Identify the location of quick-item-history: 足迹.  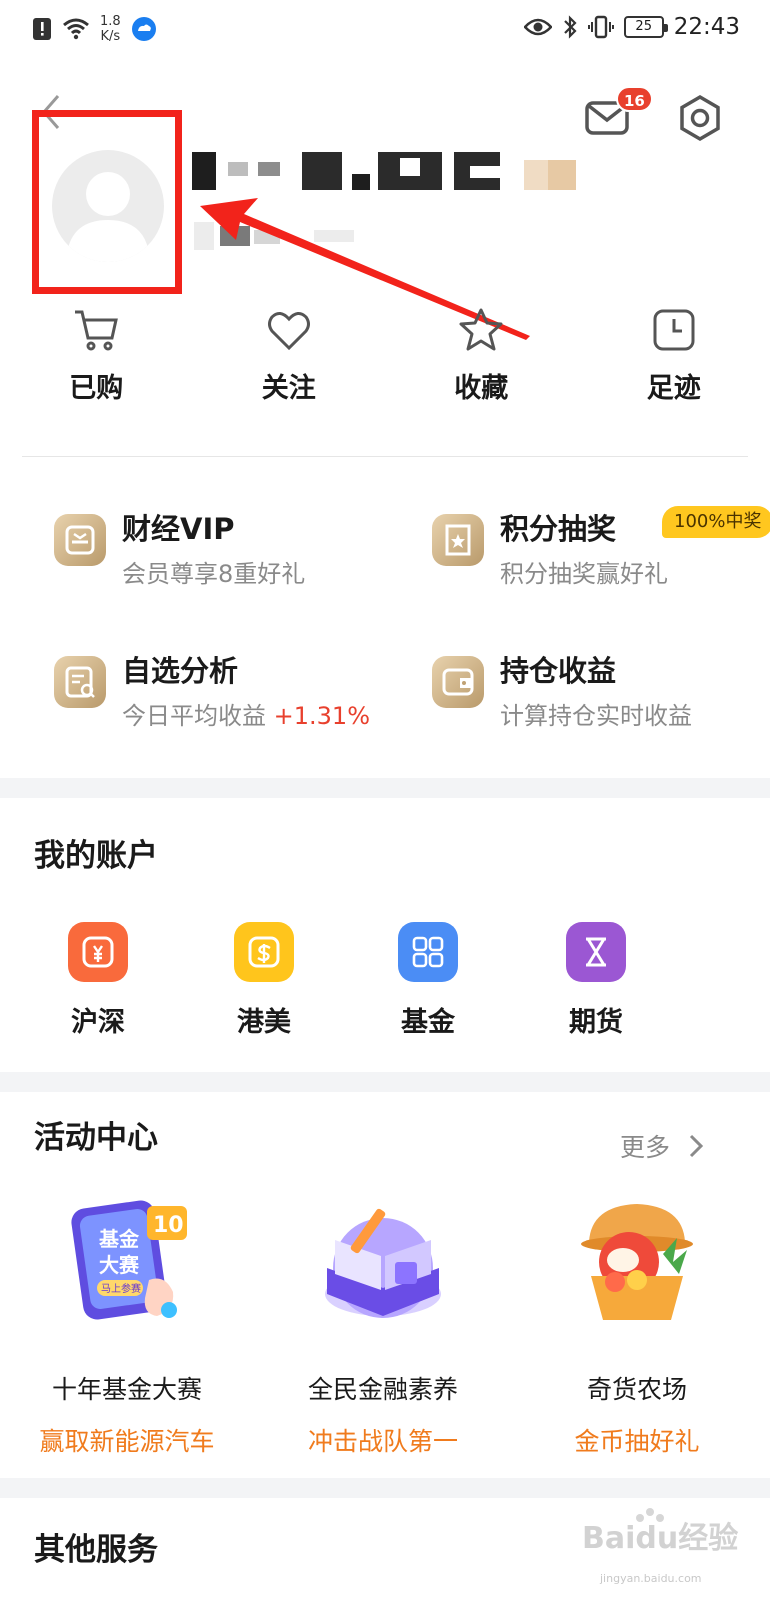
(674, 361).